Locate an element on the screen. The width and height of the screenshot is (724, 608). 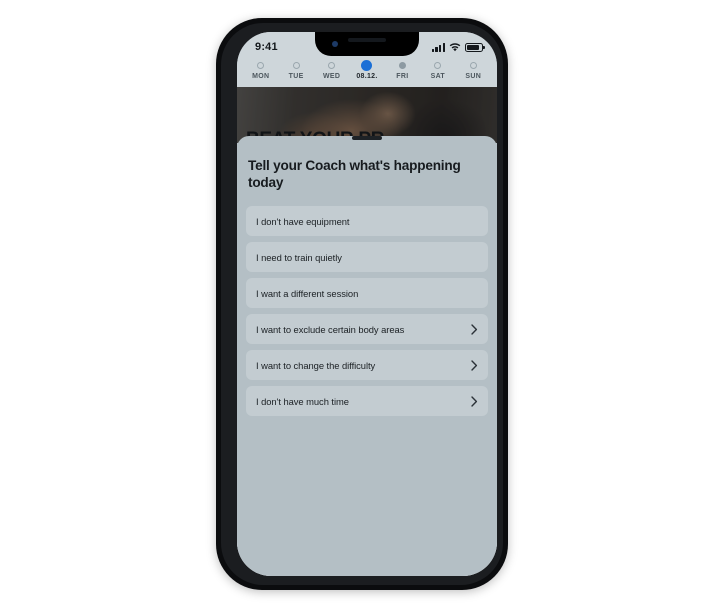
day-strip: MON TUE WED 08.12. FRI SAT SUN is located at coordinates (367, 72).